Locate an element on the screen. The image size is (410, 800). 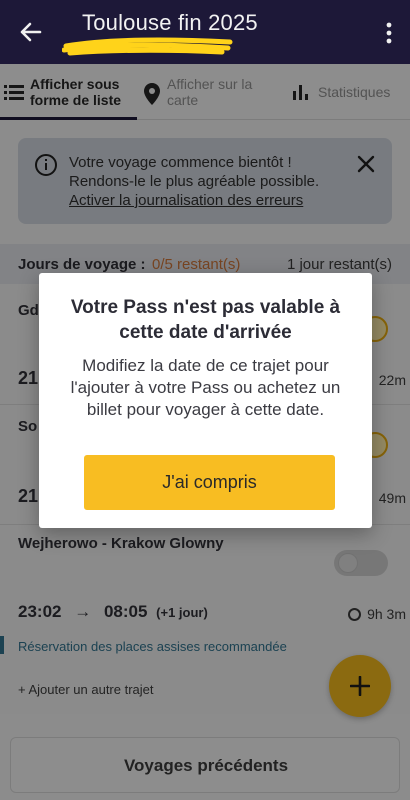
acknowledge-button: J'ai compris is located at coordinates (209, 482).